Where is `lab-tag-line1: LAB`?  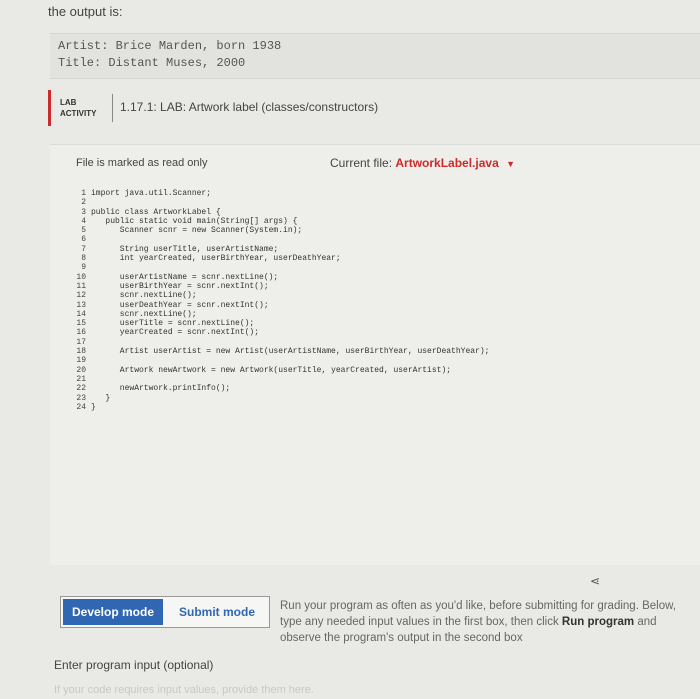
lab-tag-line1: LAB is located at coordinates (68, 102).